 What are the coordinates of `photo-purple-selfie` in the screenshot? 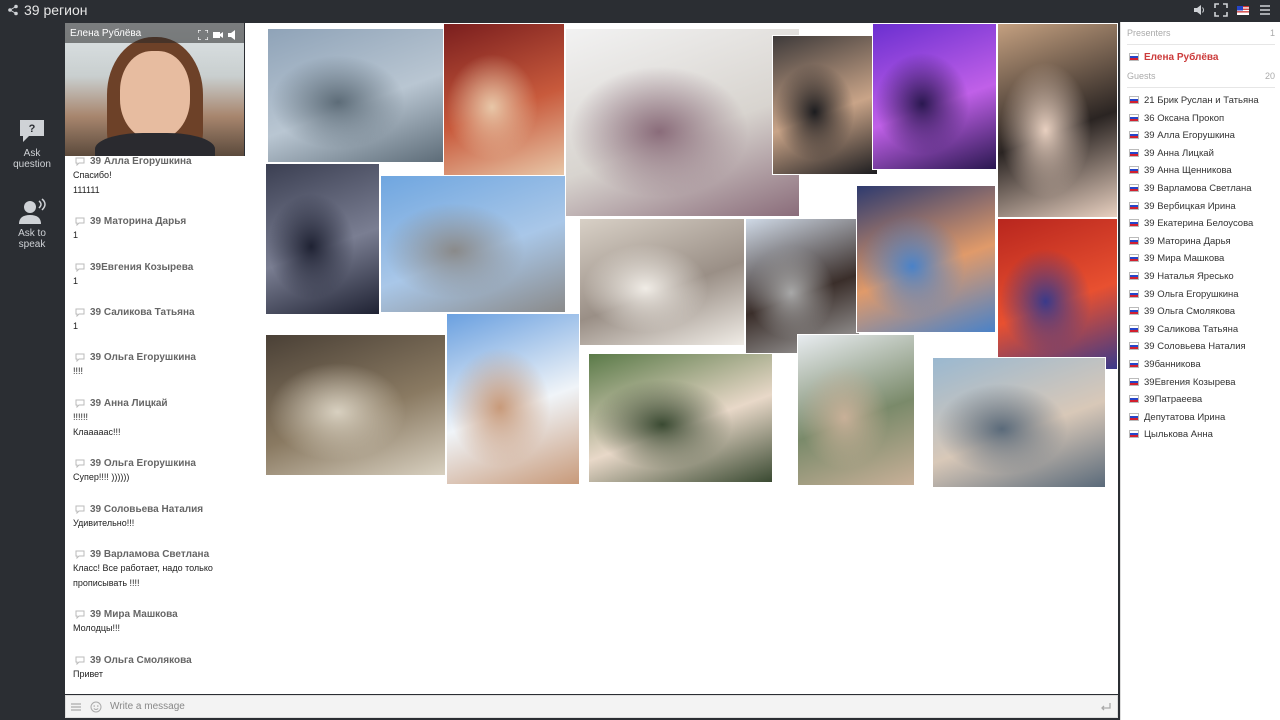 It's located at (934, 96).